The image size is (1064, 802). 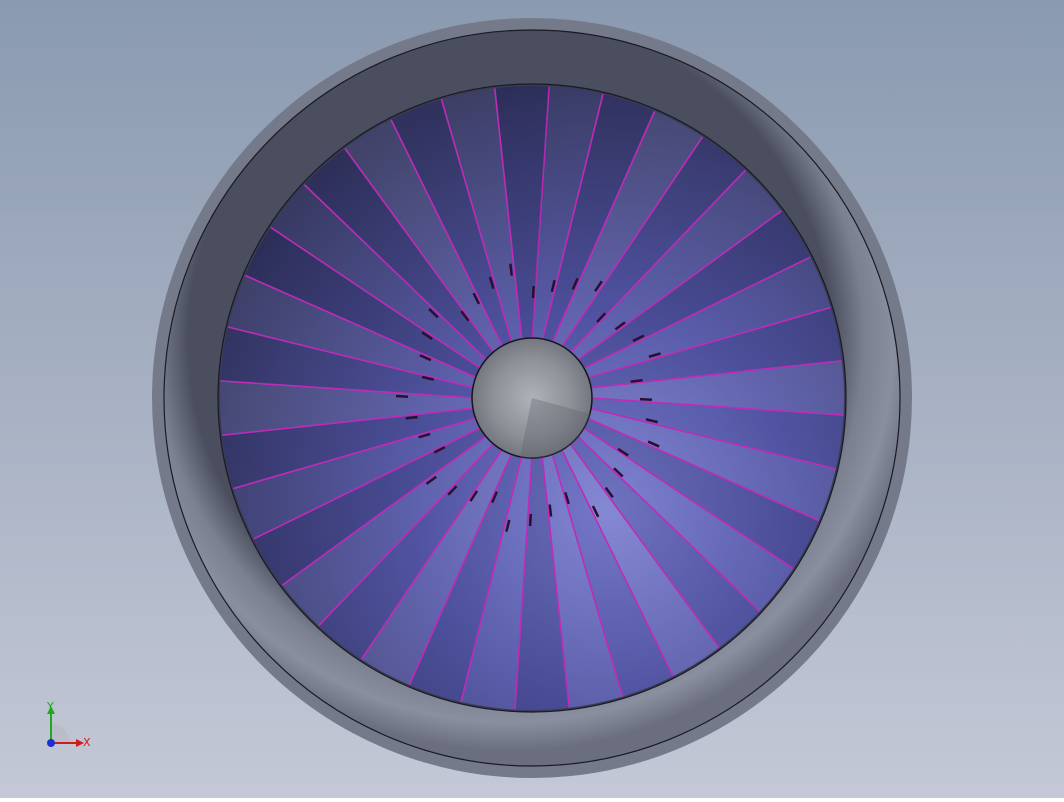 I want to click on triad-quarter-disc, so click(x=60, y=733).